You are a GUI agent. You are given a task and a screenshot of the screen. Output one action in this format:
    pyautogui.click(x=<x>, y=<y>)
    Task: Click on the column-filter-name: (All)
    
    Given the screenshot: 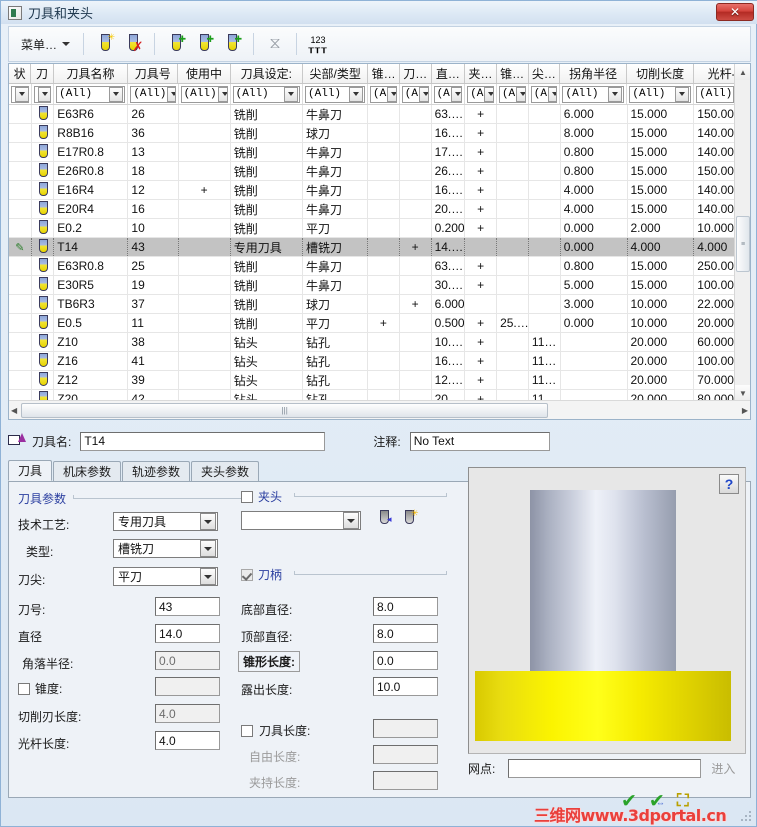 What is the action you would take?
    pyautogui.click(x=91, y=94)
    